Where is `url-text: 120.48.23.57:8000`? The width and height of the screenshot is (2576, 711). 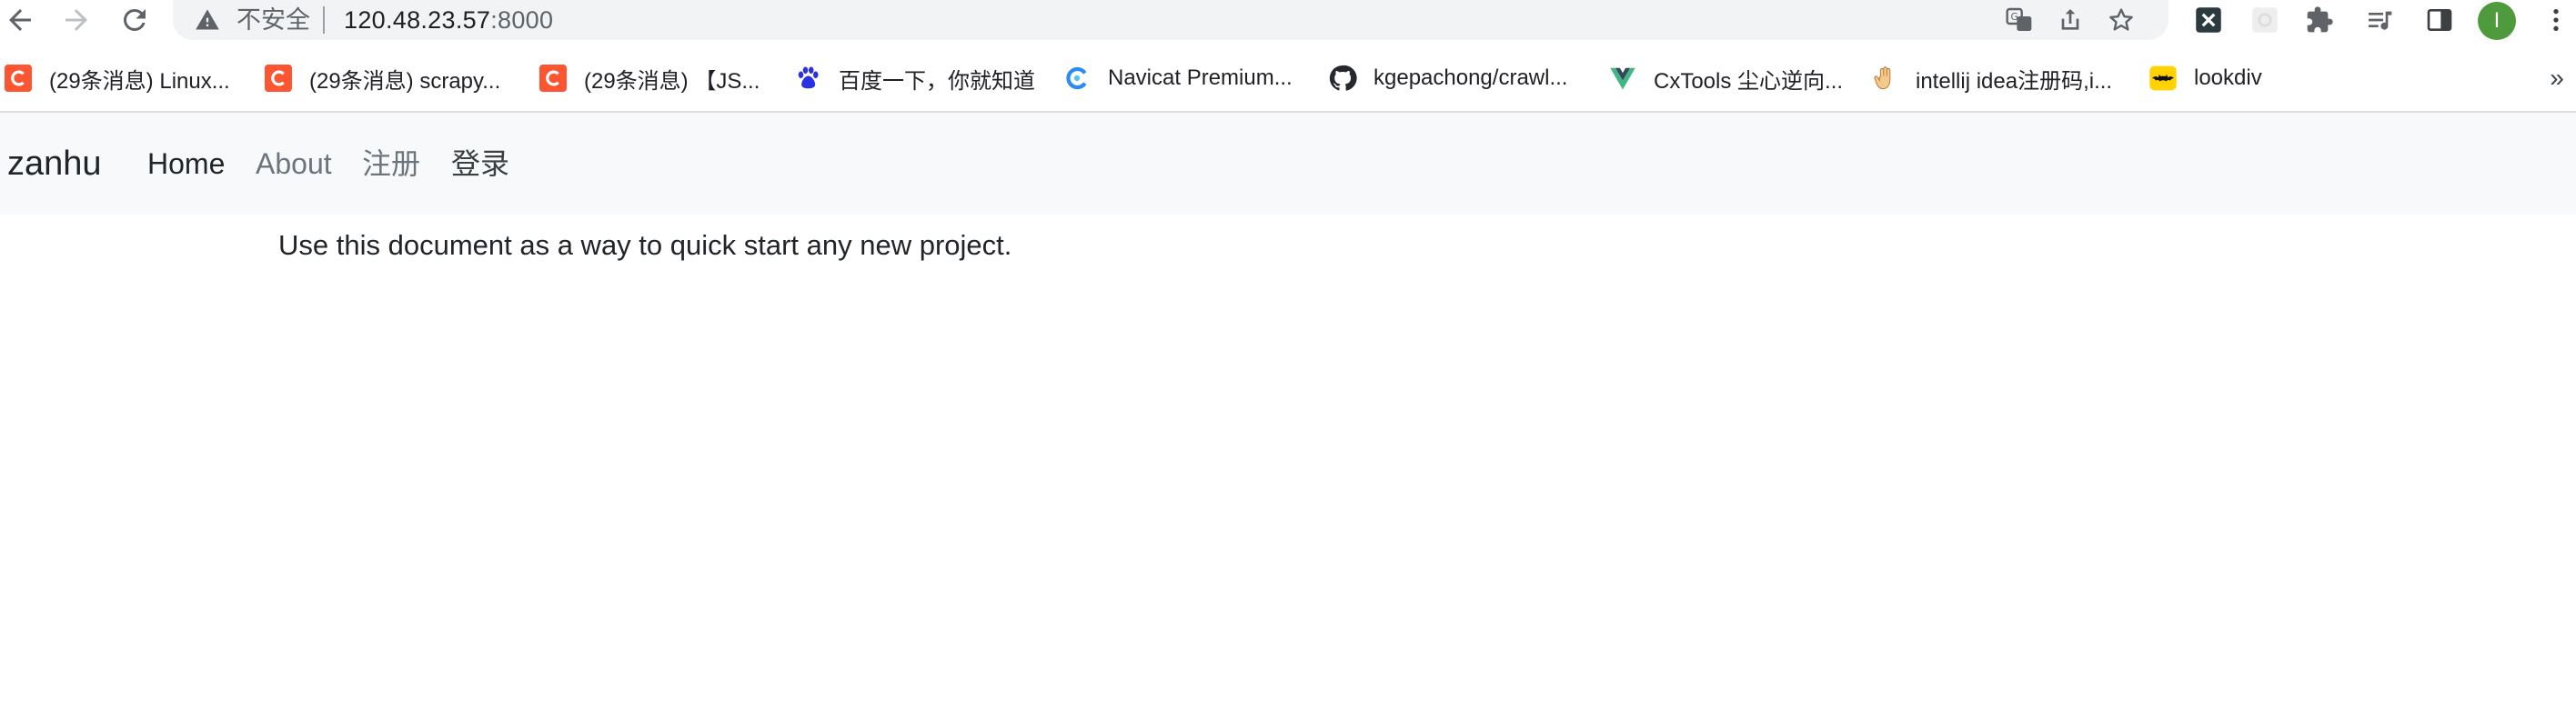 url-text: 120.48.23.57:8000 is located at coordinates (448, 20).